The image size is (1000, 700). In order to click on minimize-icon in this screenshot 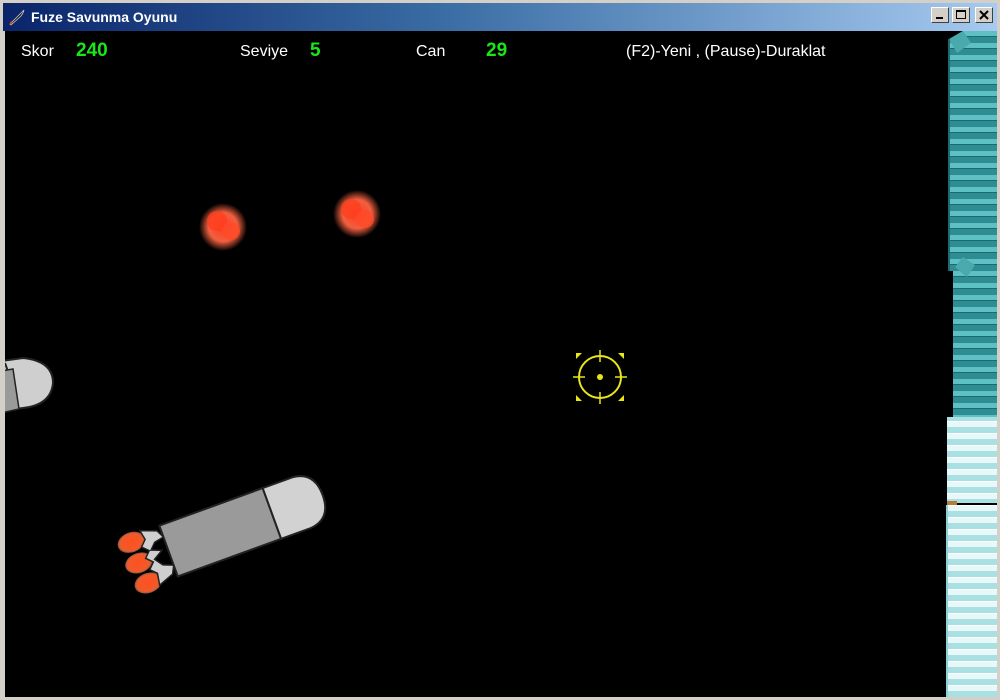, I will do `click(939, 18)`.